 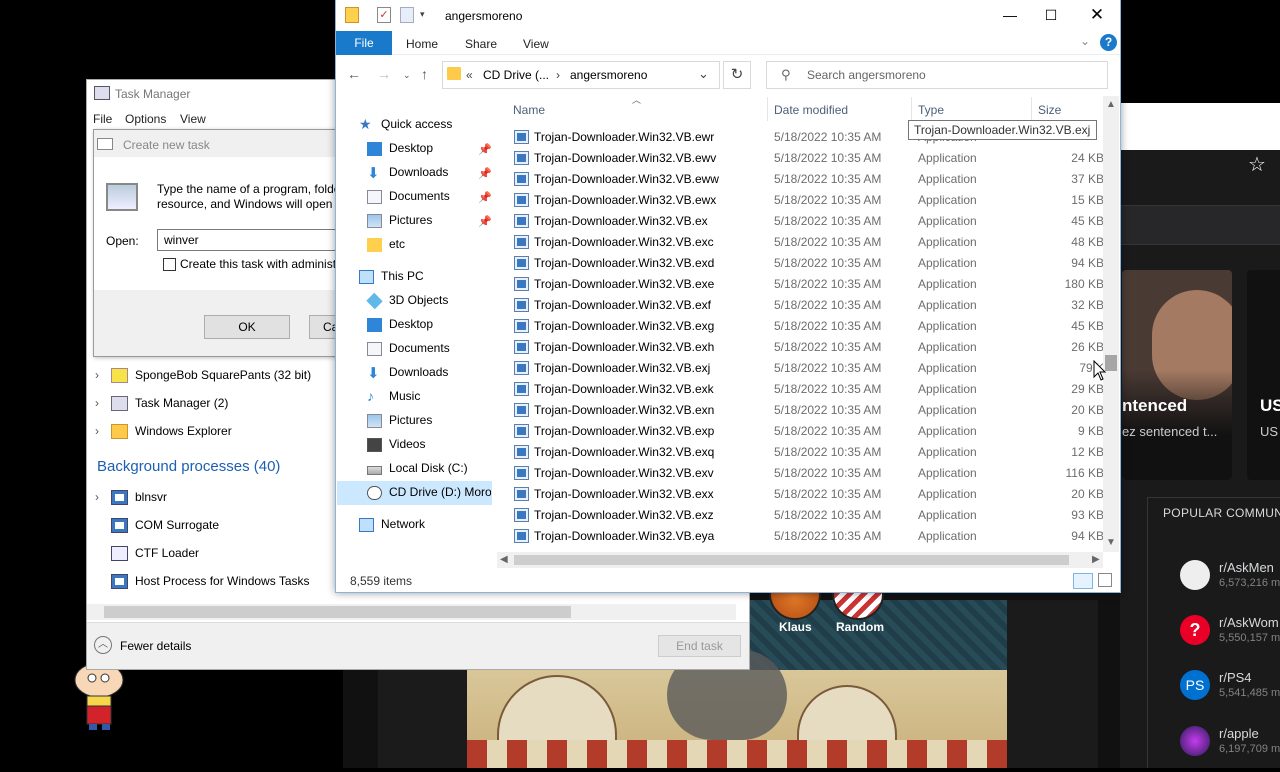 I want to click on refresh-icon: ↻, so click(x=737, y=75).